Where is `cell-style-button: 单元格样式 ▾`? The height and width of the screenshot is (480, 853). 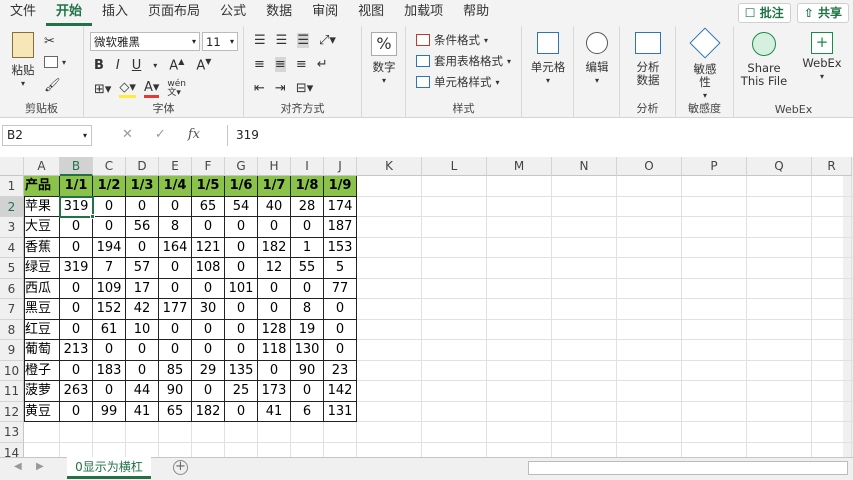 cell-style-button: 单元格样式 ▾ is located at coordinates (458, 82).